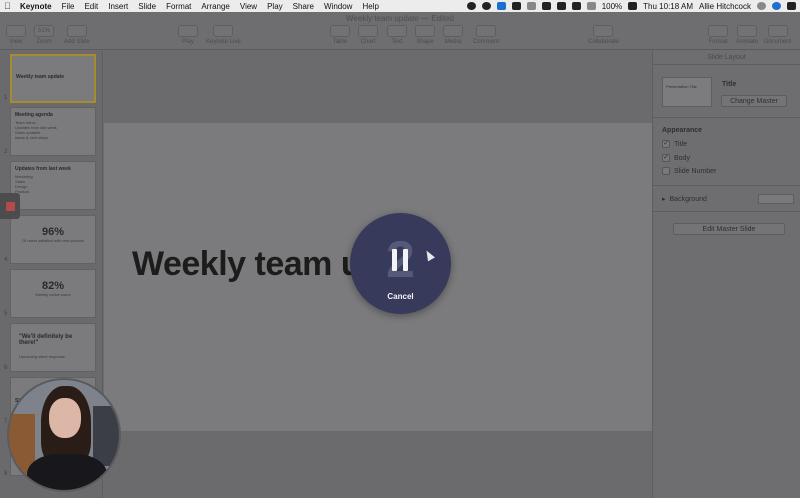 Image resolution: width=800 pixels, height=498 pixels. I want to click on app-status-icon, so click(516, 6).